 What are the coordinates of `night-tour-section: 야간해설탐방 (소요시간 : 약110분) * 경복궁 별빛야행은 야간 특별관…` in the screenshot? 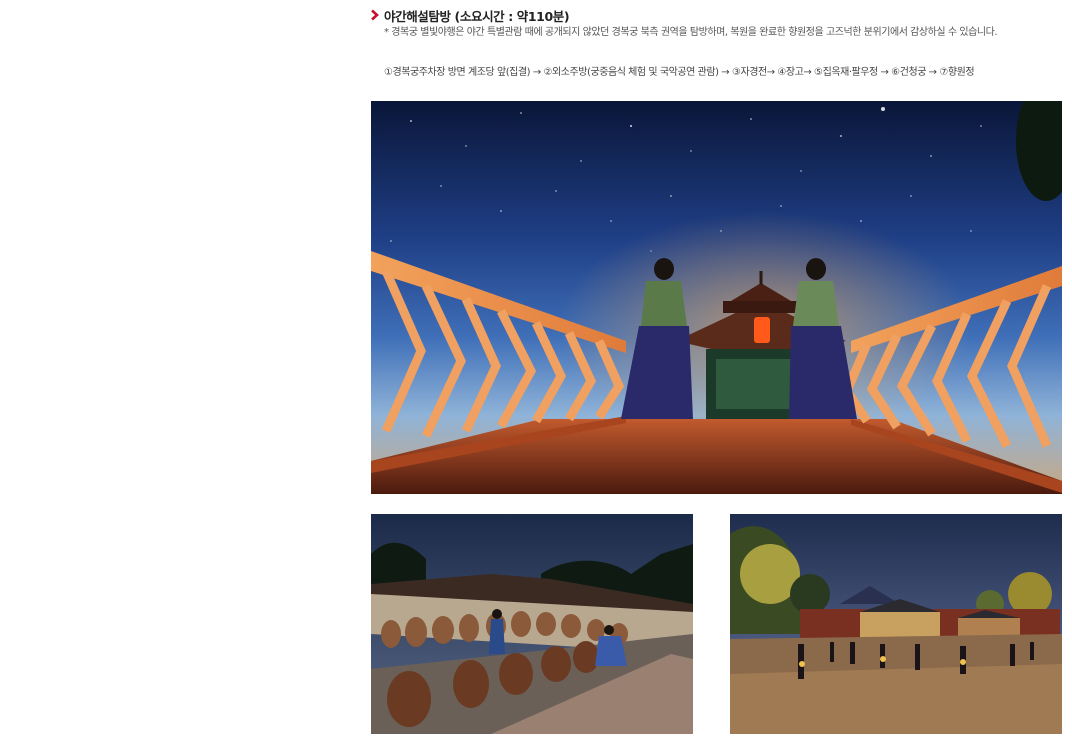 It's located at (716, 43).